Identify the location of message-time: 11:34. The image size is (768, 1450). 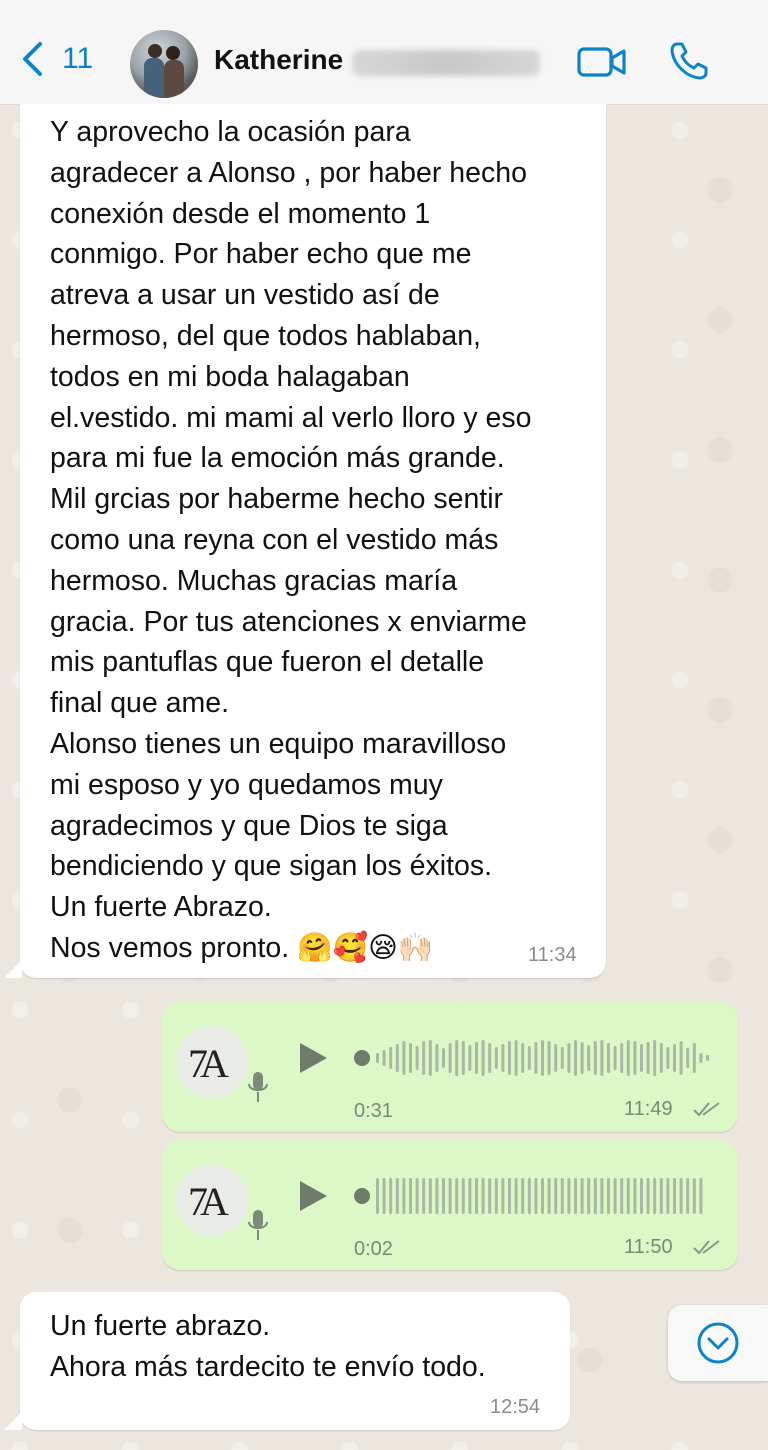
(552, 955).